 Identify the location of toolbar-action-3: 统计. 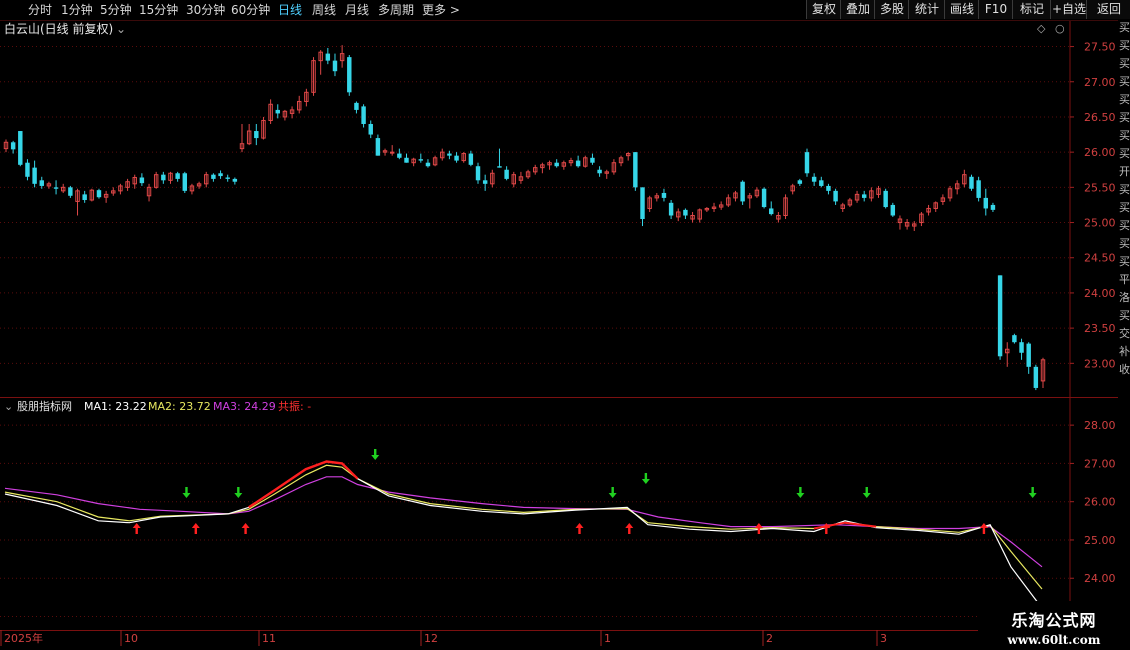
(926, 9).